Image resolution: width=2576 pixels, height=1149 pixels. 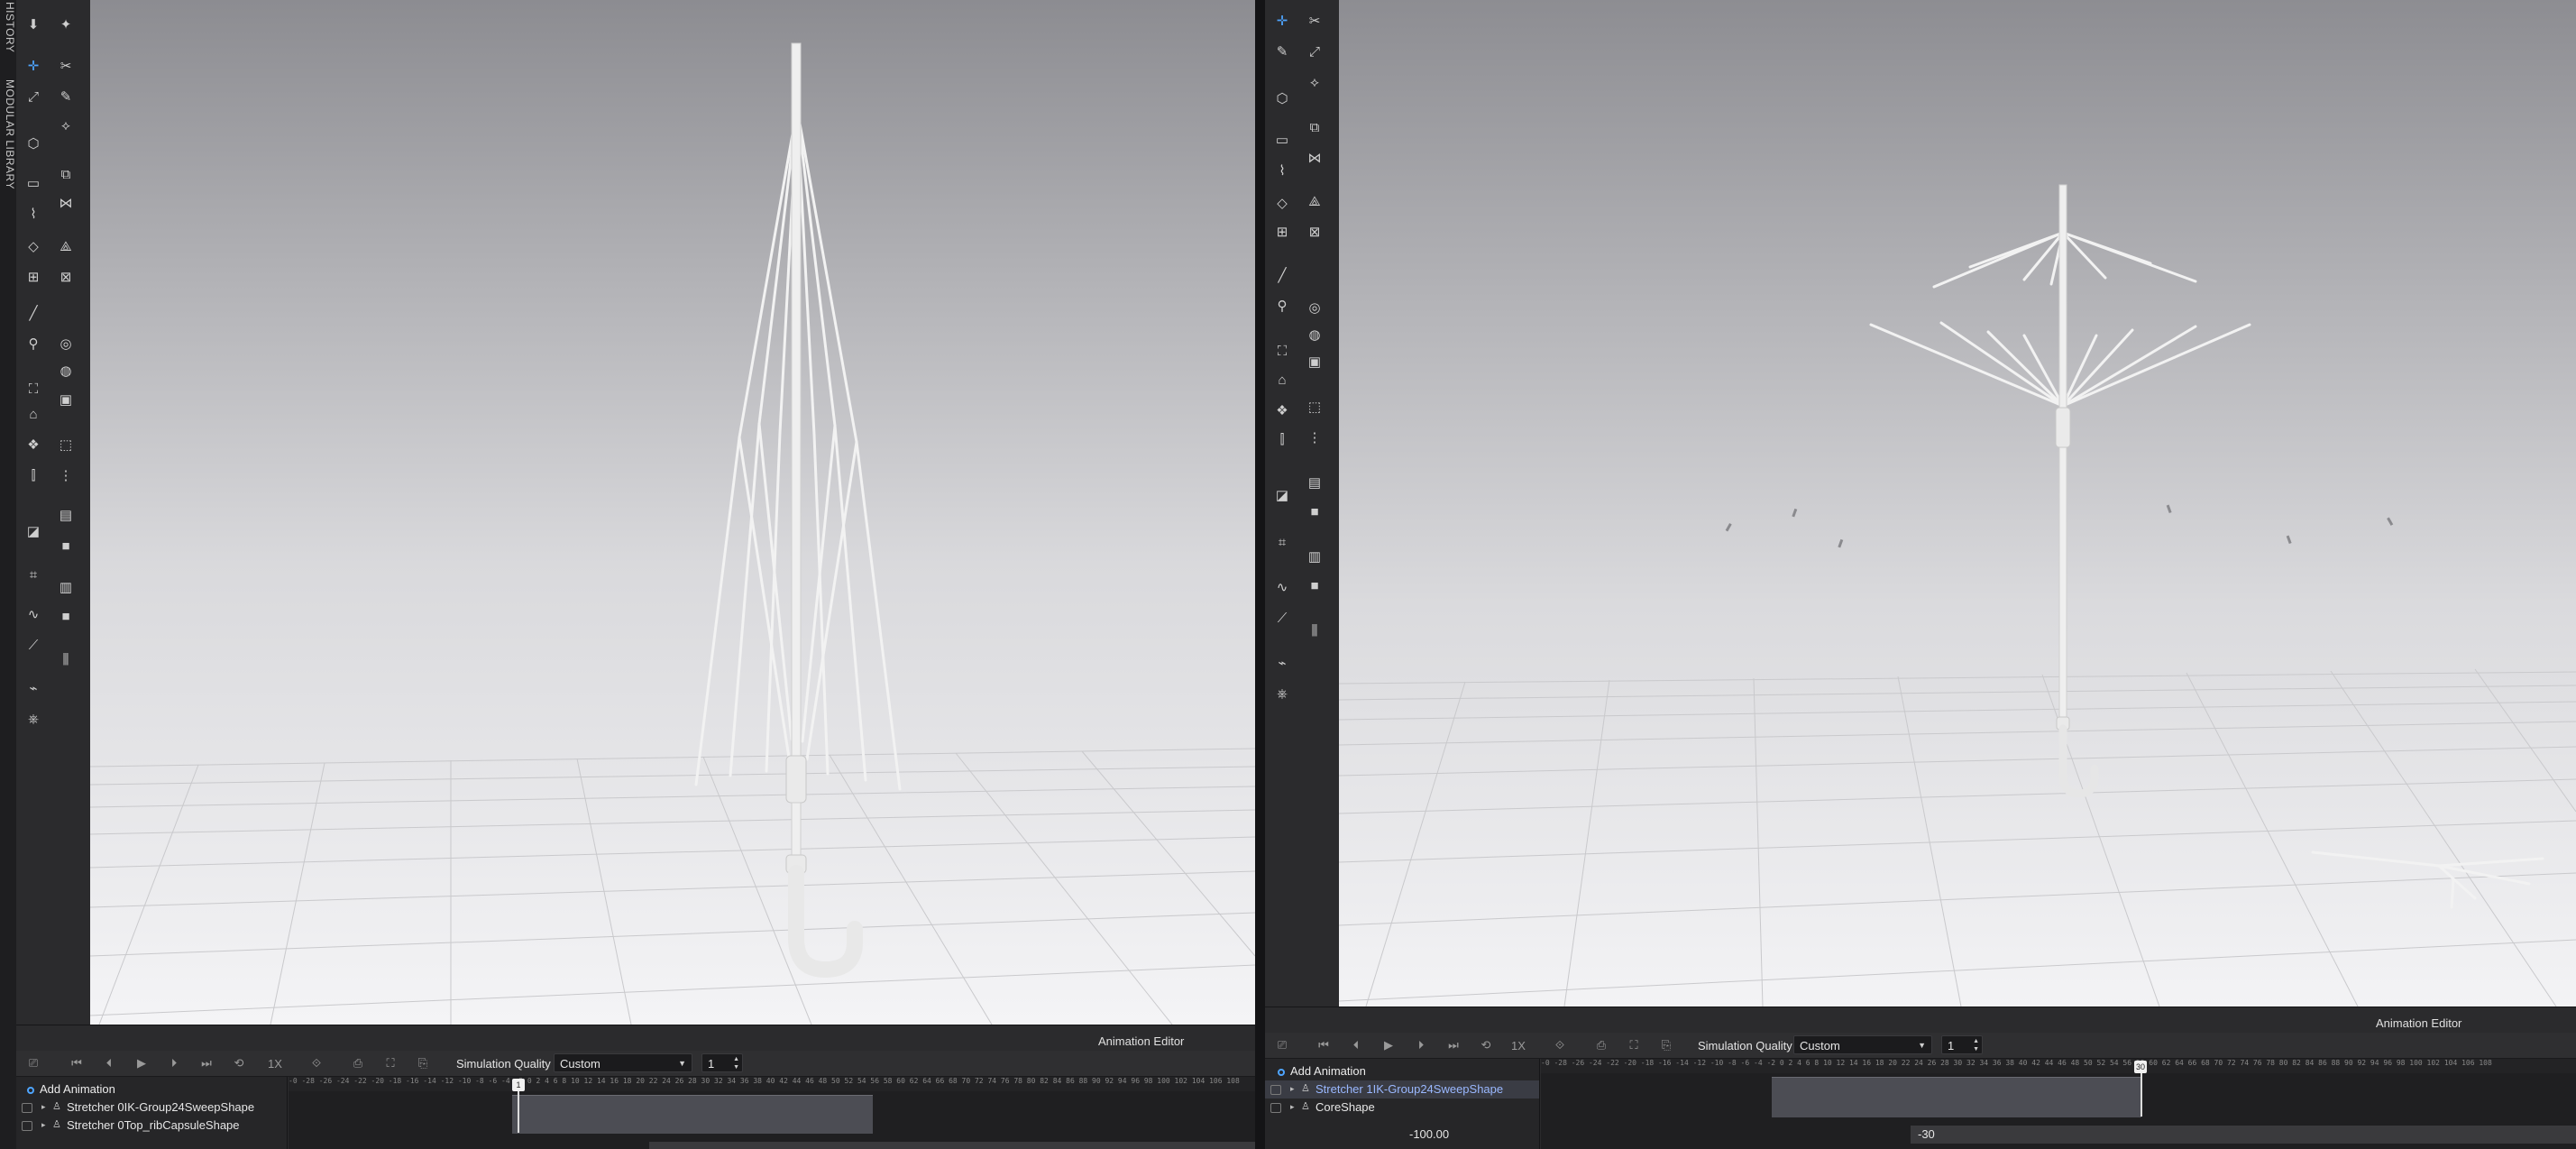 I want to click on sewing-tool-icon: ⧉, so click(x=1315, y=127).